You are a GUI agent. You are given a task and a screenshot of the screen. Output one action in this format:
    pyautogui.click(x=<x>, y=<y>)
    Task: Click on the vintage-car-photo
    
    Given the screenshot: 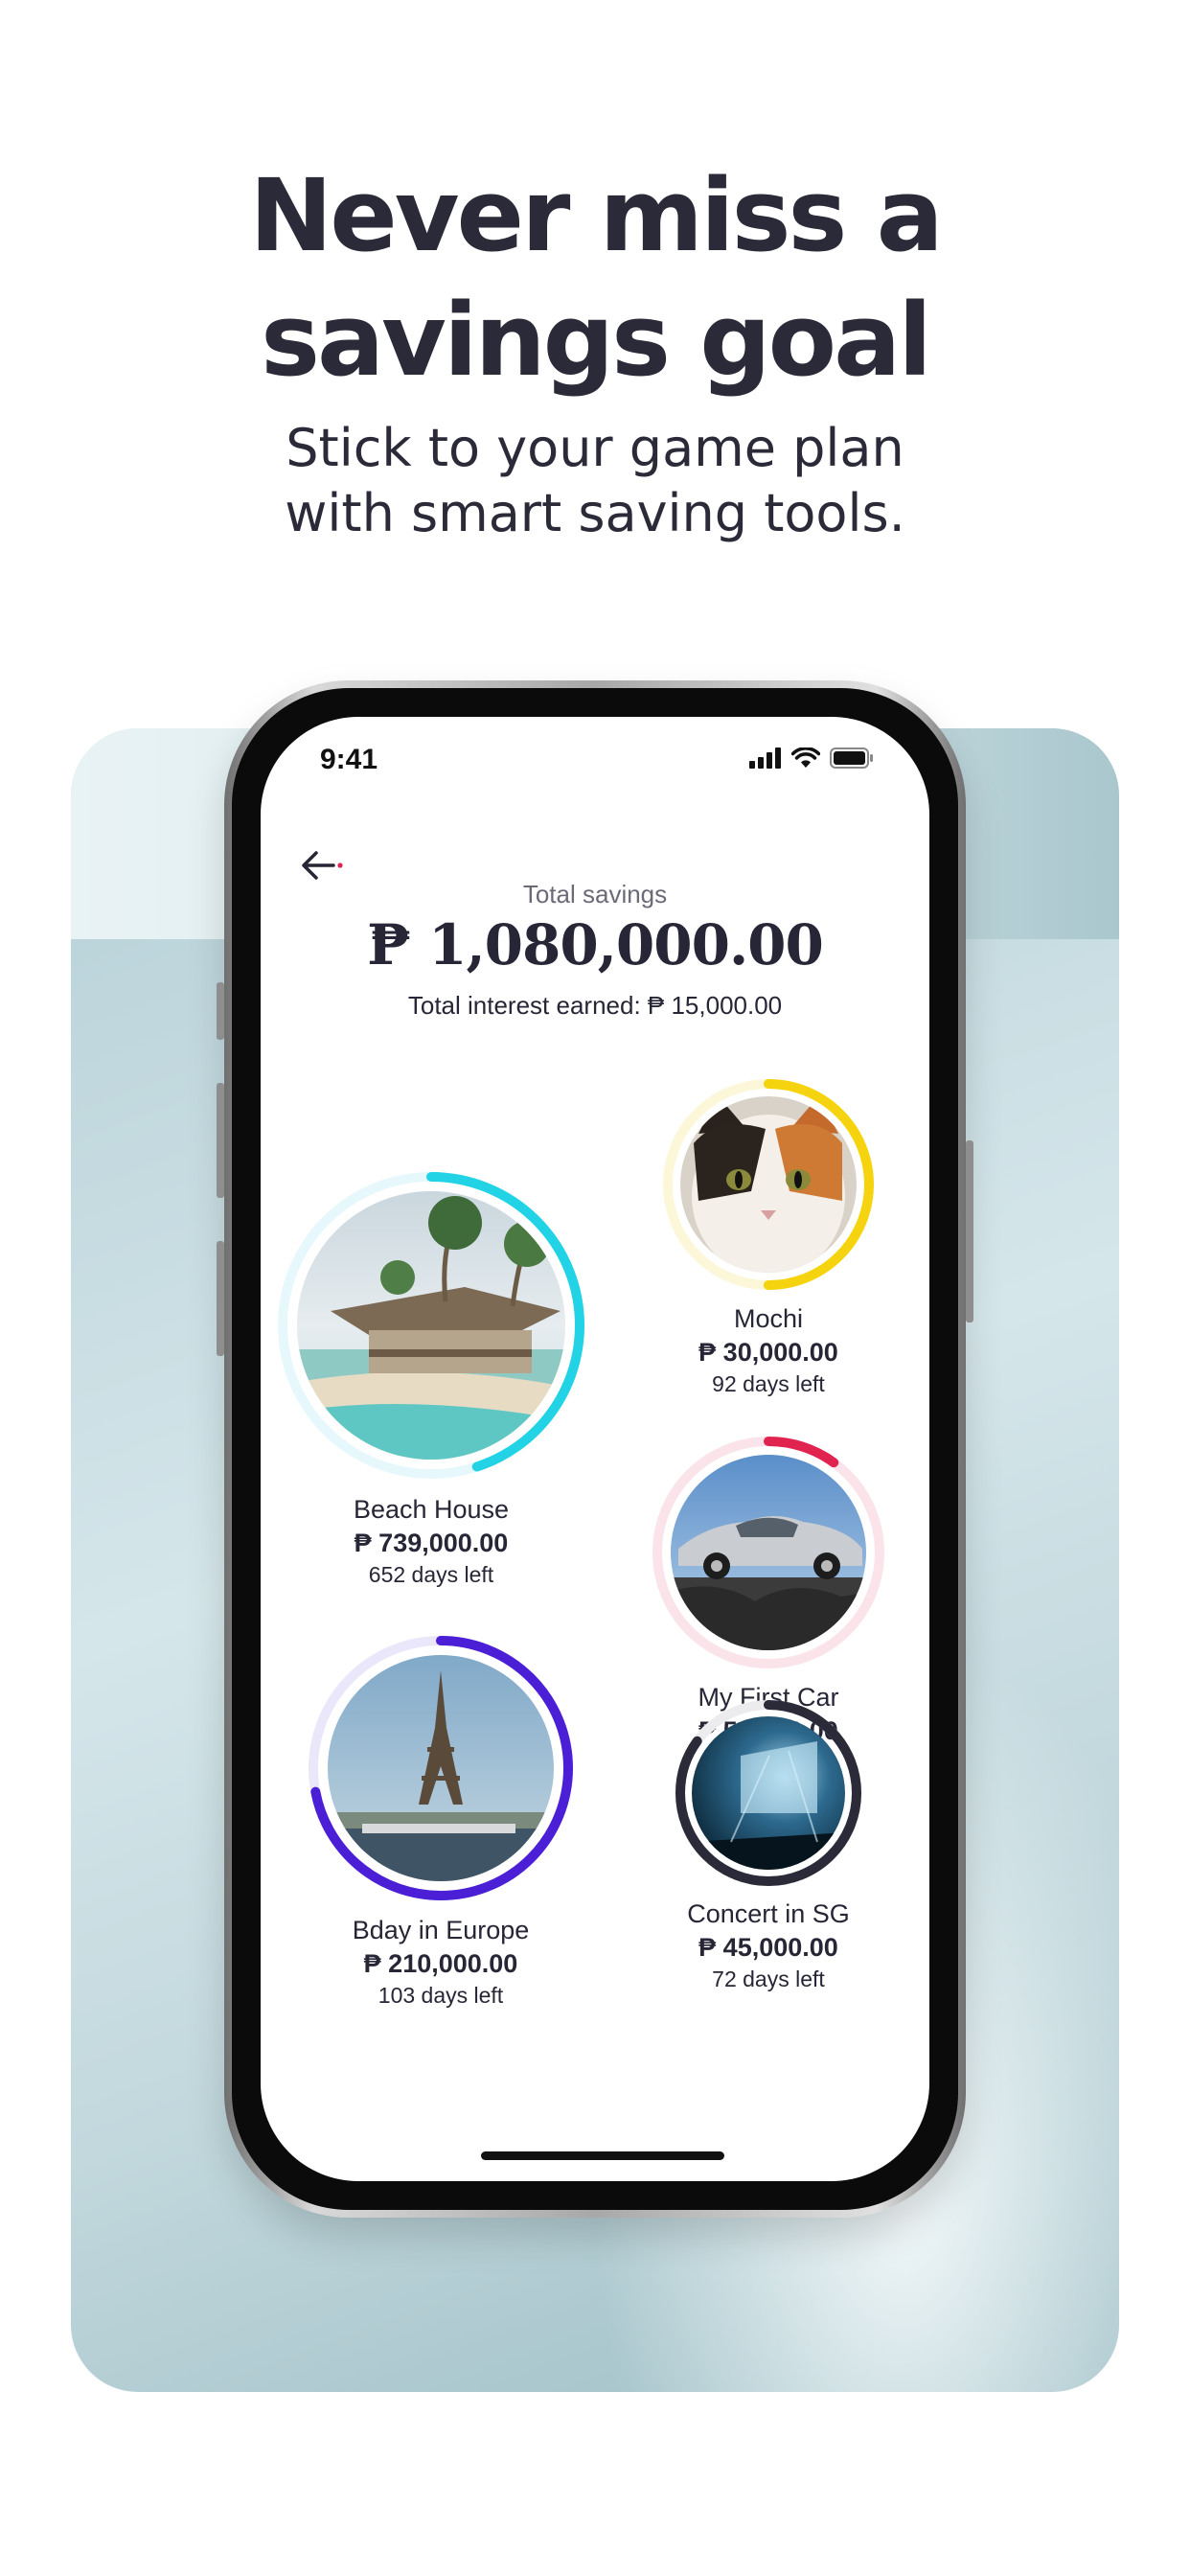 What is the action you would take?
    pyautogui.click(x=769, y=1552)
    